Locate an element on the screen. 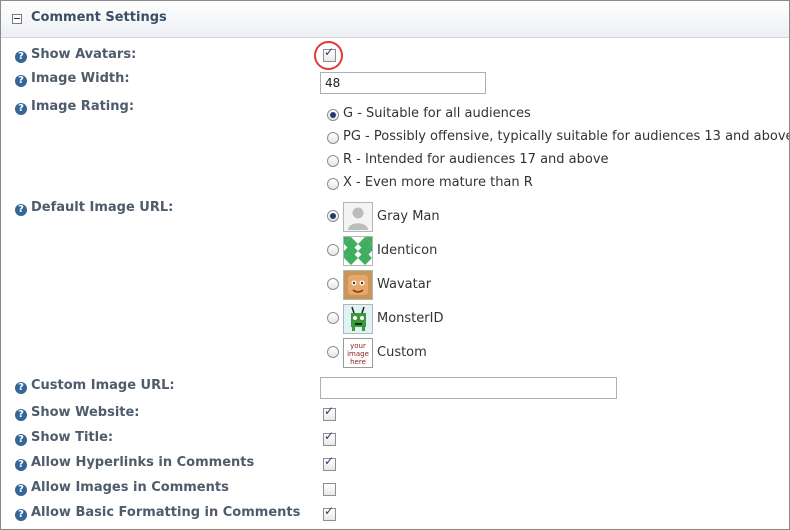 The image size is (790, 530). custom-image-url-label: ? Custom Image URL: is located at coordinates (95, 386).